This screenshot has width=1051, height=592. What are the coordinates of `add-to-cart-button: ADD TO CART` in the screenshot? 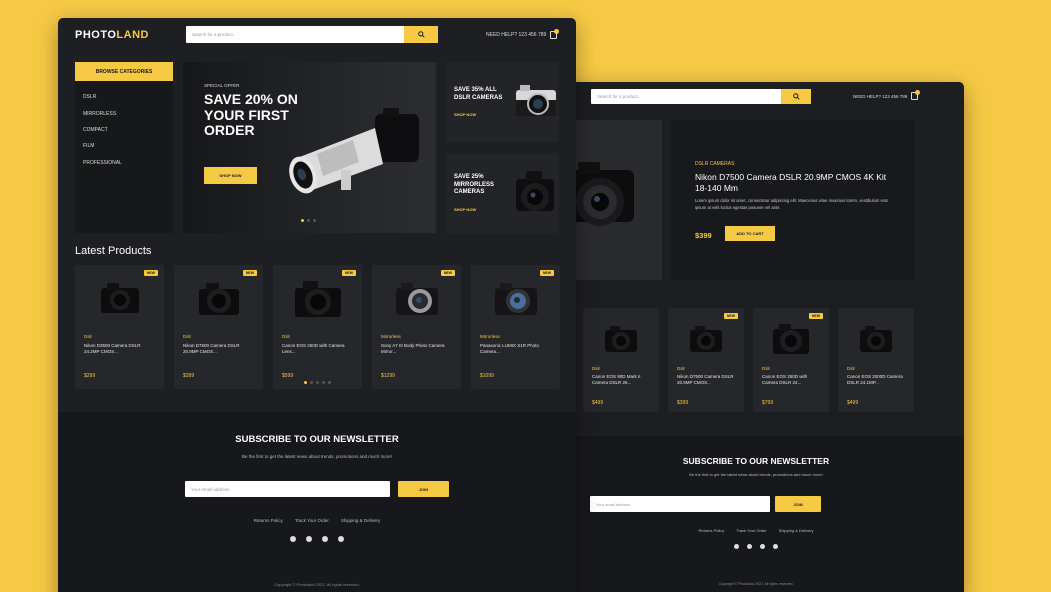 It's located at (750, 233).